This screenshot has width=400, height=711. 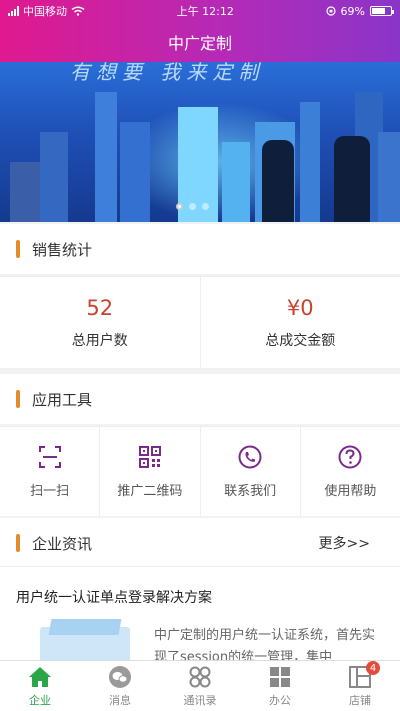 I want to click on battery-percent: 69%, so click(x=352, y=11).